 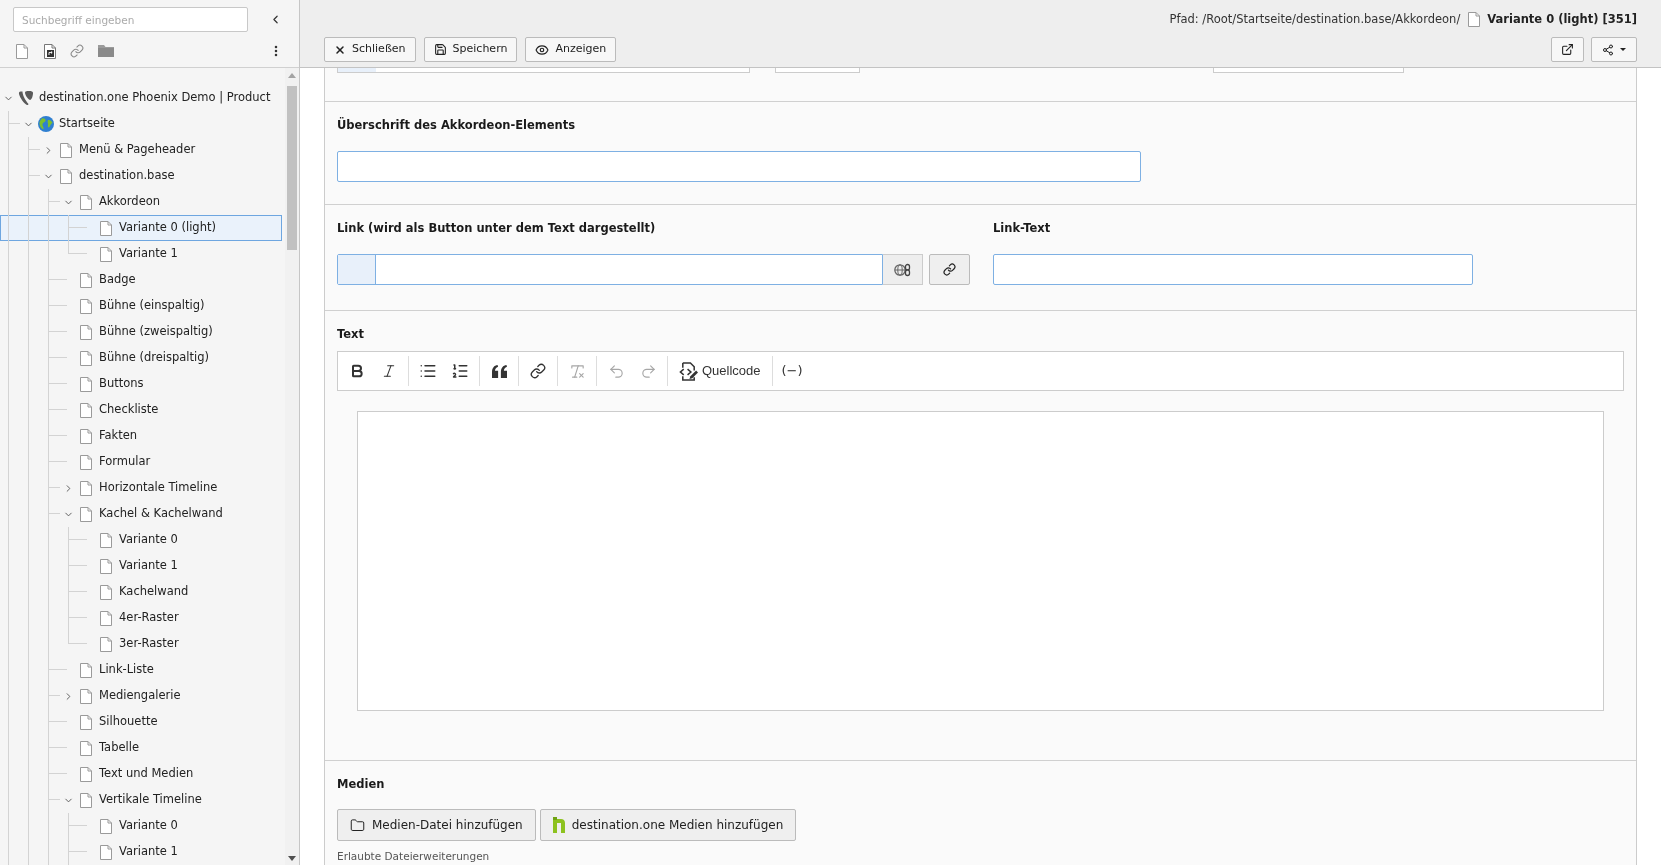 I want to click on link-input-field, so click(x=610, y=269).